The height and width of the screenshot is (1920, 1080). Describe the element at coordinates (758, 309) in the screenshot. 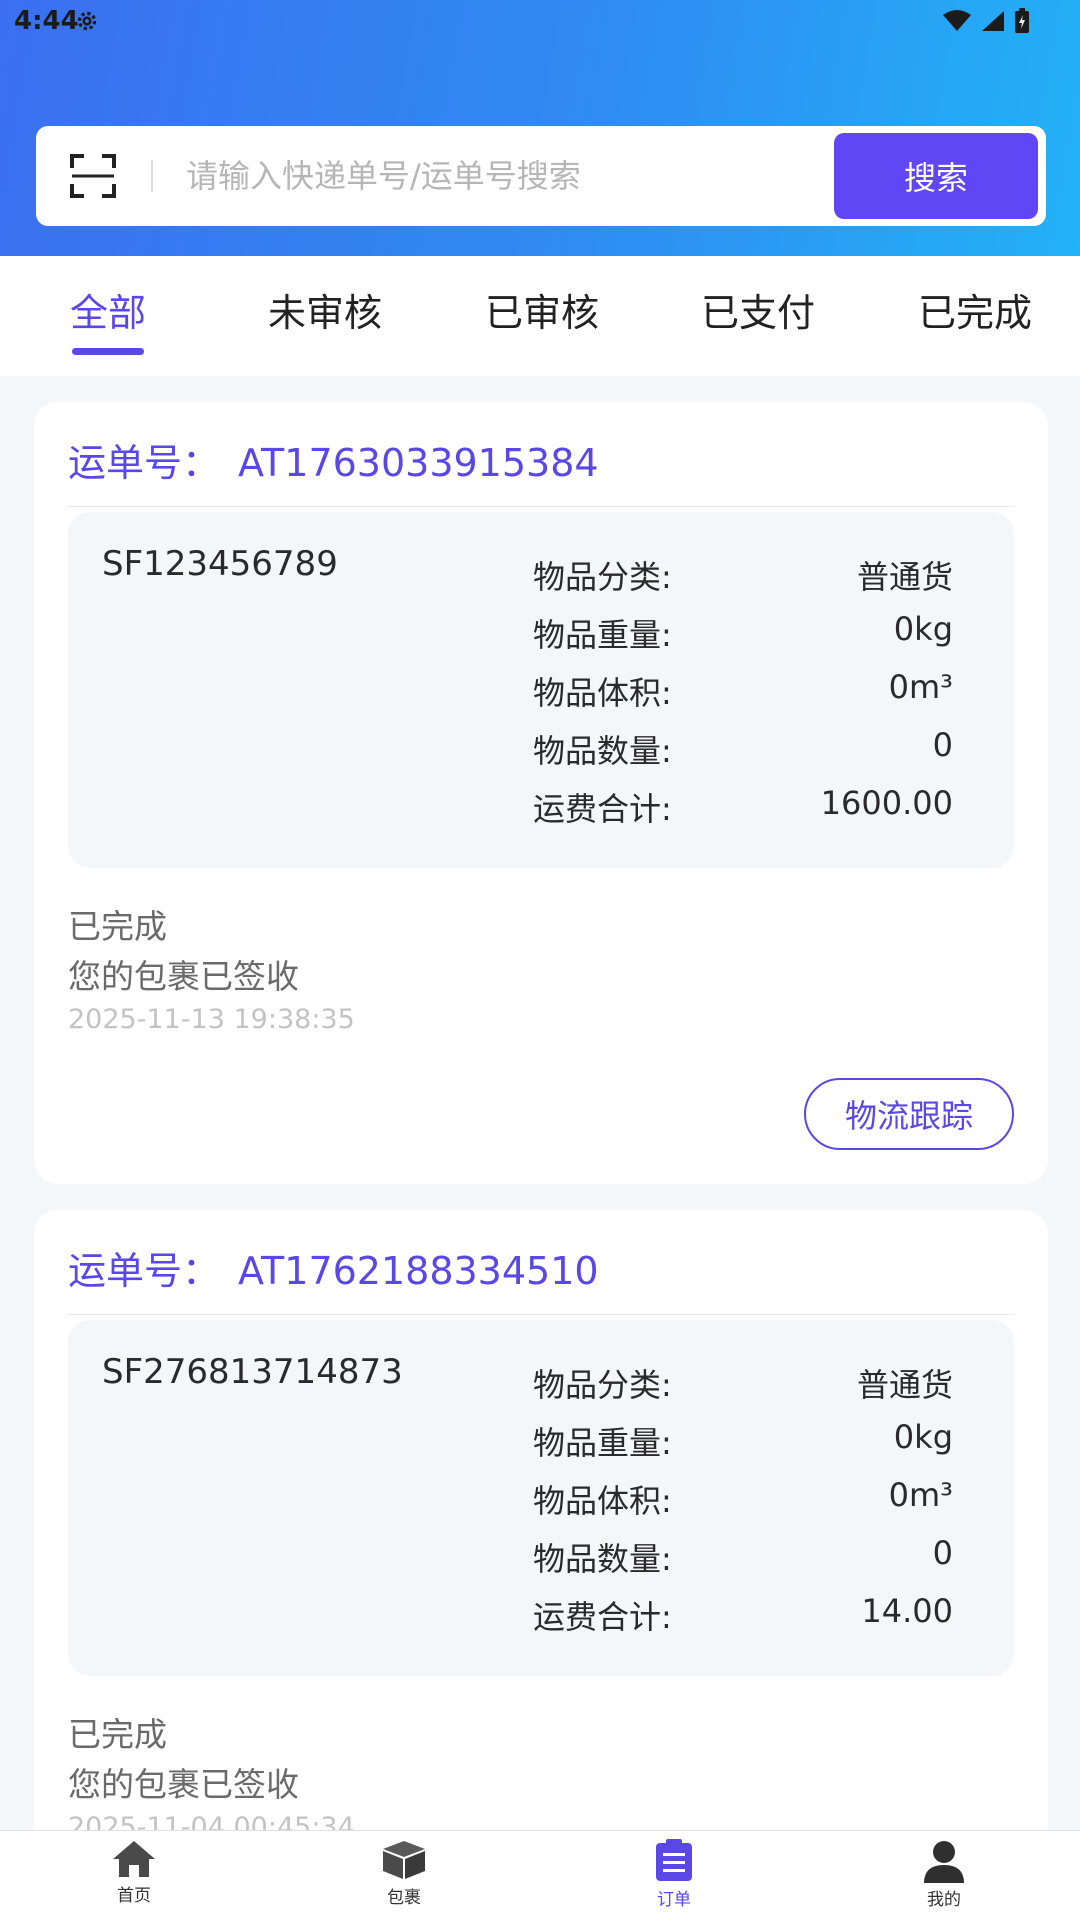

I see `tab-paid: 已支付` at that location.